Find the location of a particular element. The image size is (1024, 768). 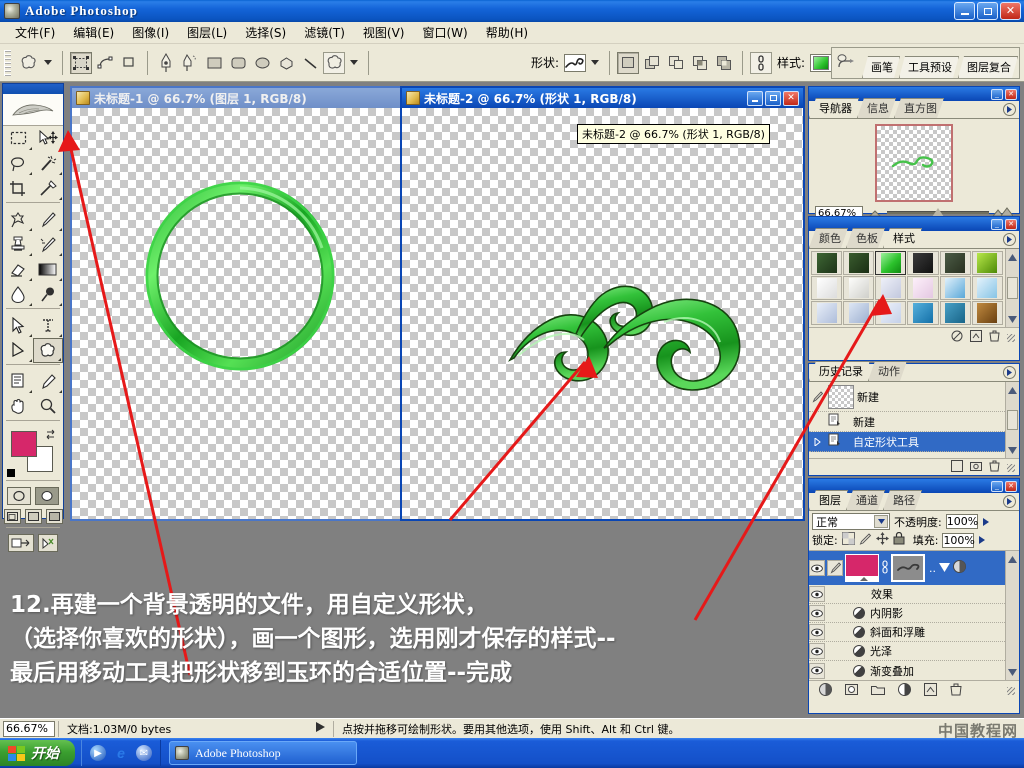

styles-scrollbar is located at coordinates (1012, 288).